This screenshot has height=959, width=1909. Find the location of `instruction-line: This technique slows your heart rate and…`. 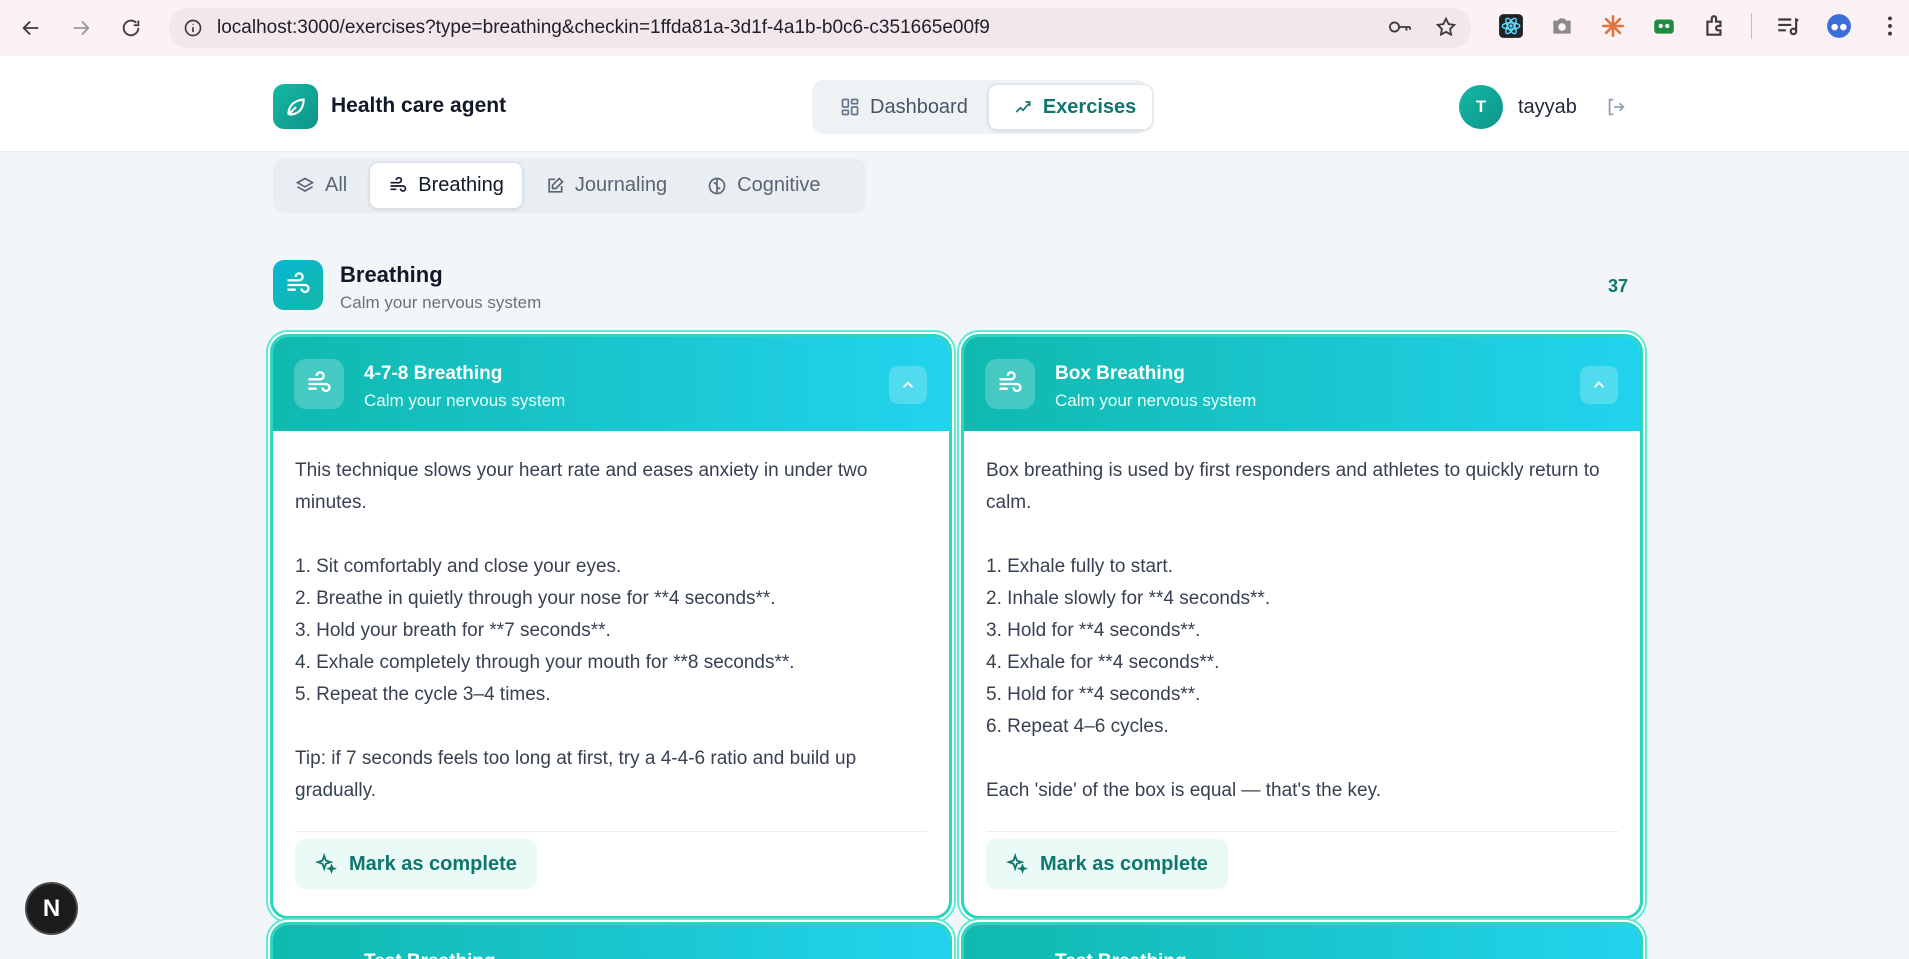

instruction-line: This technique slows your heart rate and… is located at coordinates (581, 486).